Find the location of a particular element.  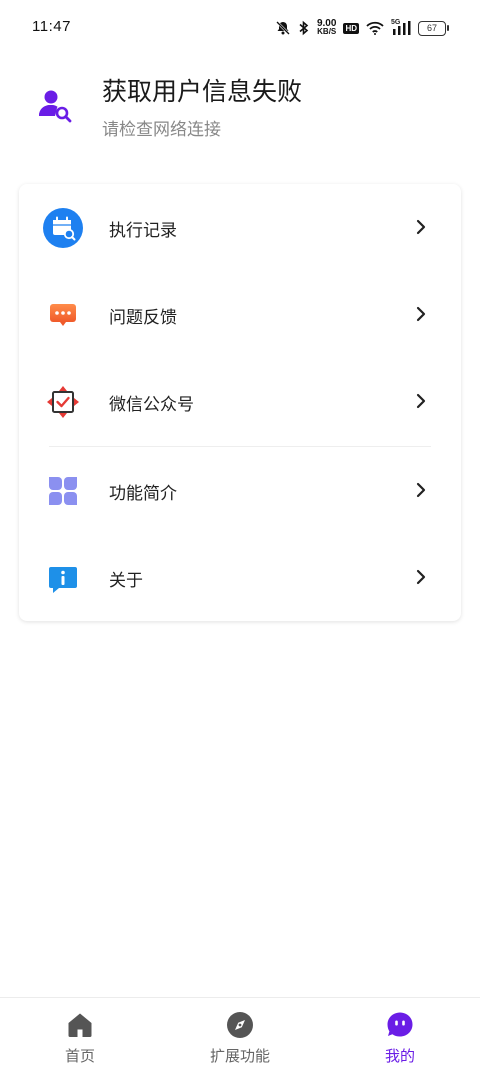

nav-tab-mine: 我的 is located at coordinates (400, 1036).